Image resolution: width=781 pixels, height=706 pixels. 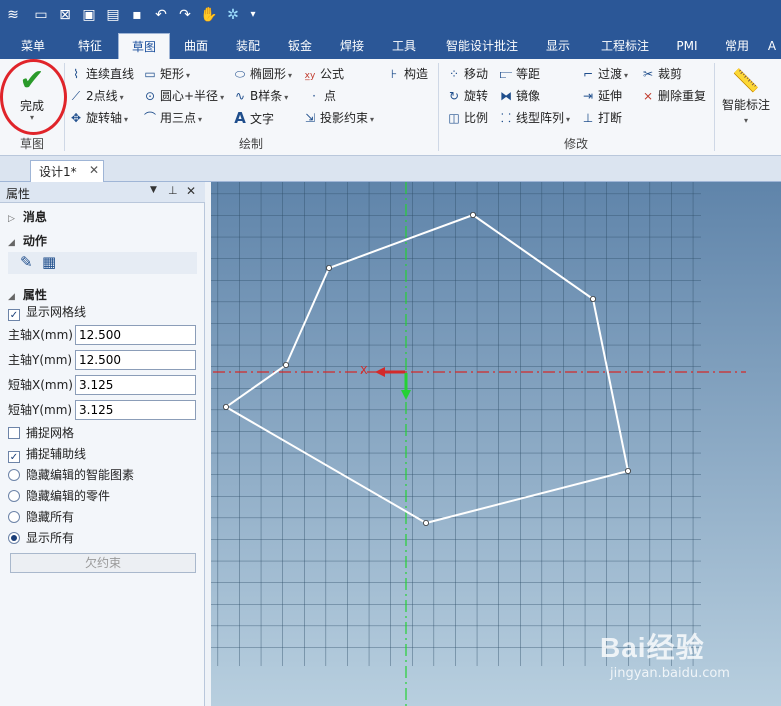 What do you see at coordinates (59, 496) in the screenshot?
I see `hide-parts-radio: 隐藏编辑的零件` at bounding box center [59, 496].